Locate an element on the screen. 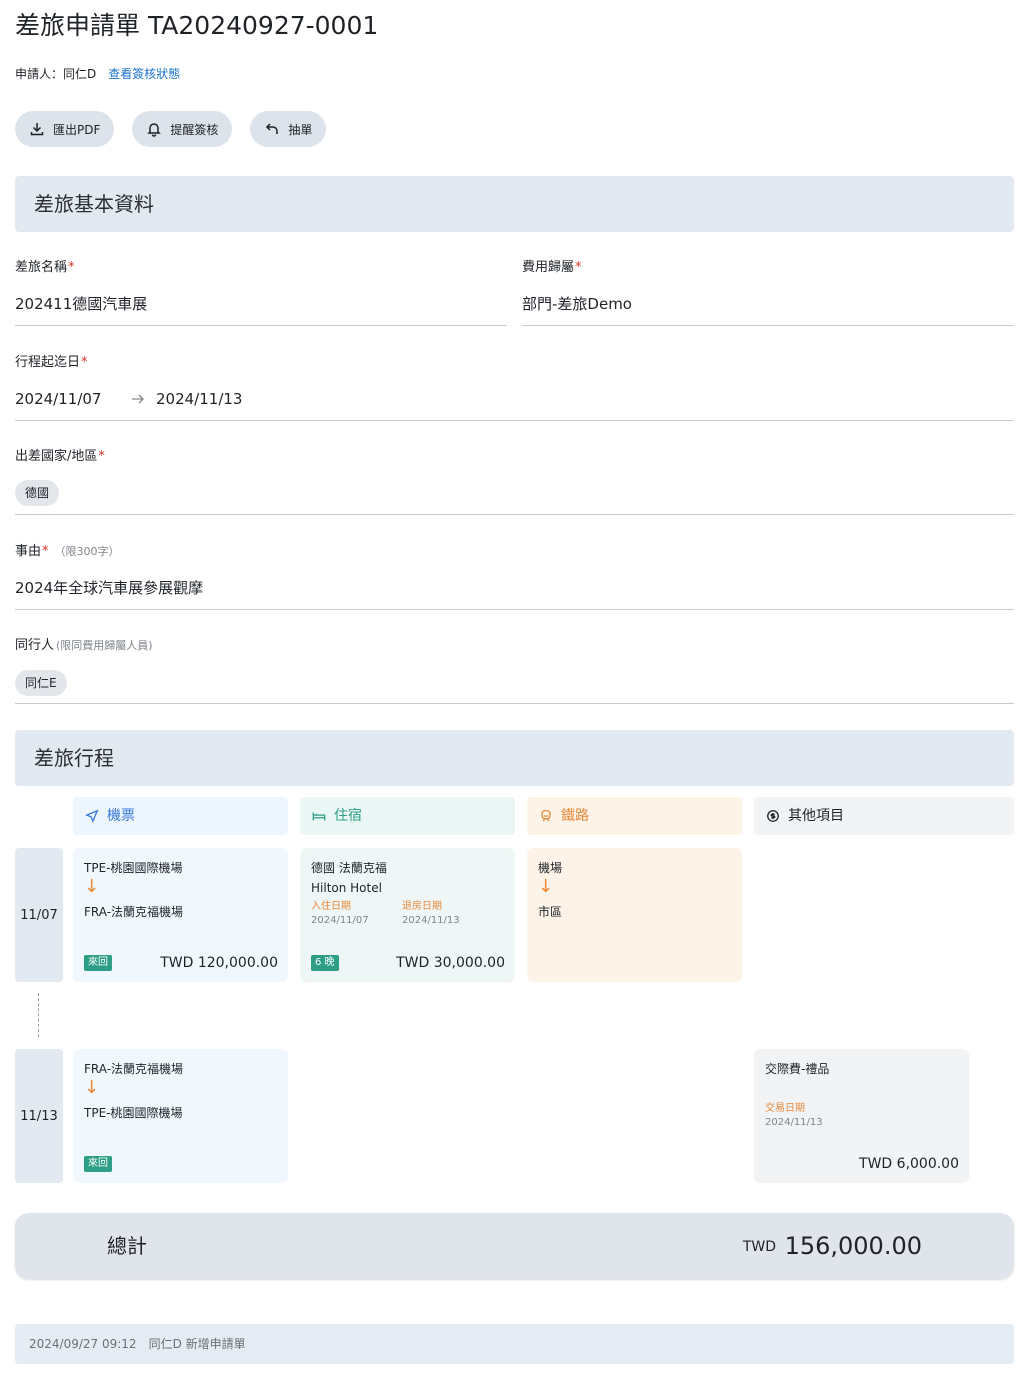 The height and width of the screenshot is (1384, 1033). checkin-label: 入住日期 is located at coordinates (331, 906).